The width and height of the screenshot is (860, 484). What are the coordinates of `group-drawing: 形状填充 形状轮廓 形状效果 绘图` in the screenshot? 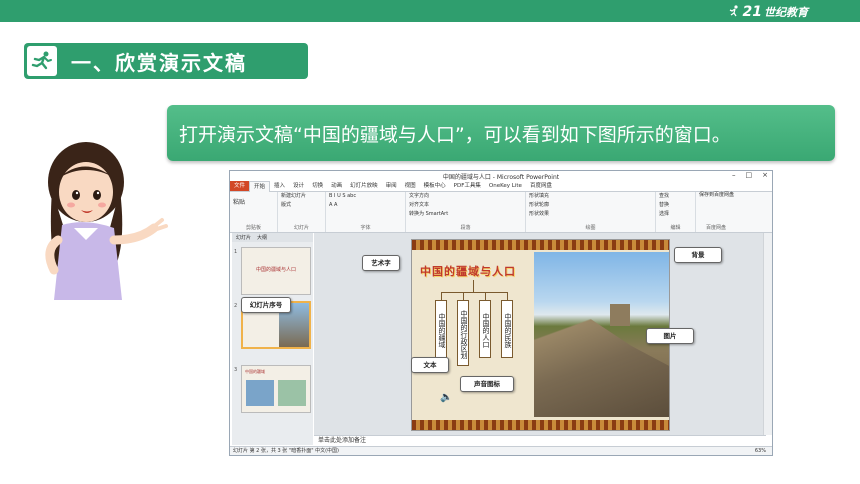 It's located at (591, 212).